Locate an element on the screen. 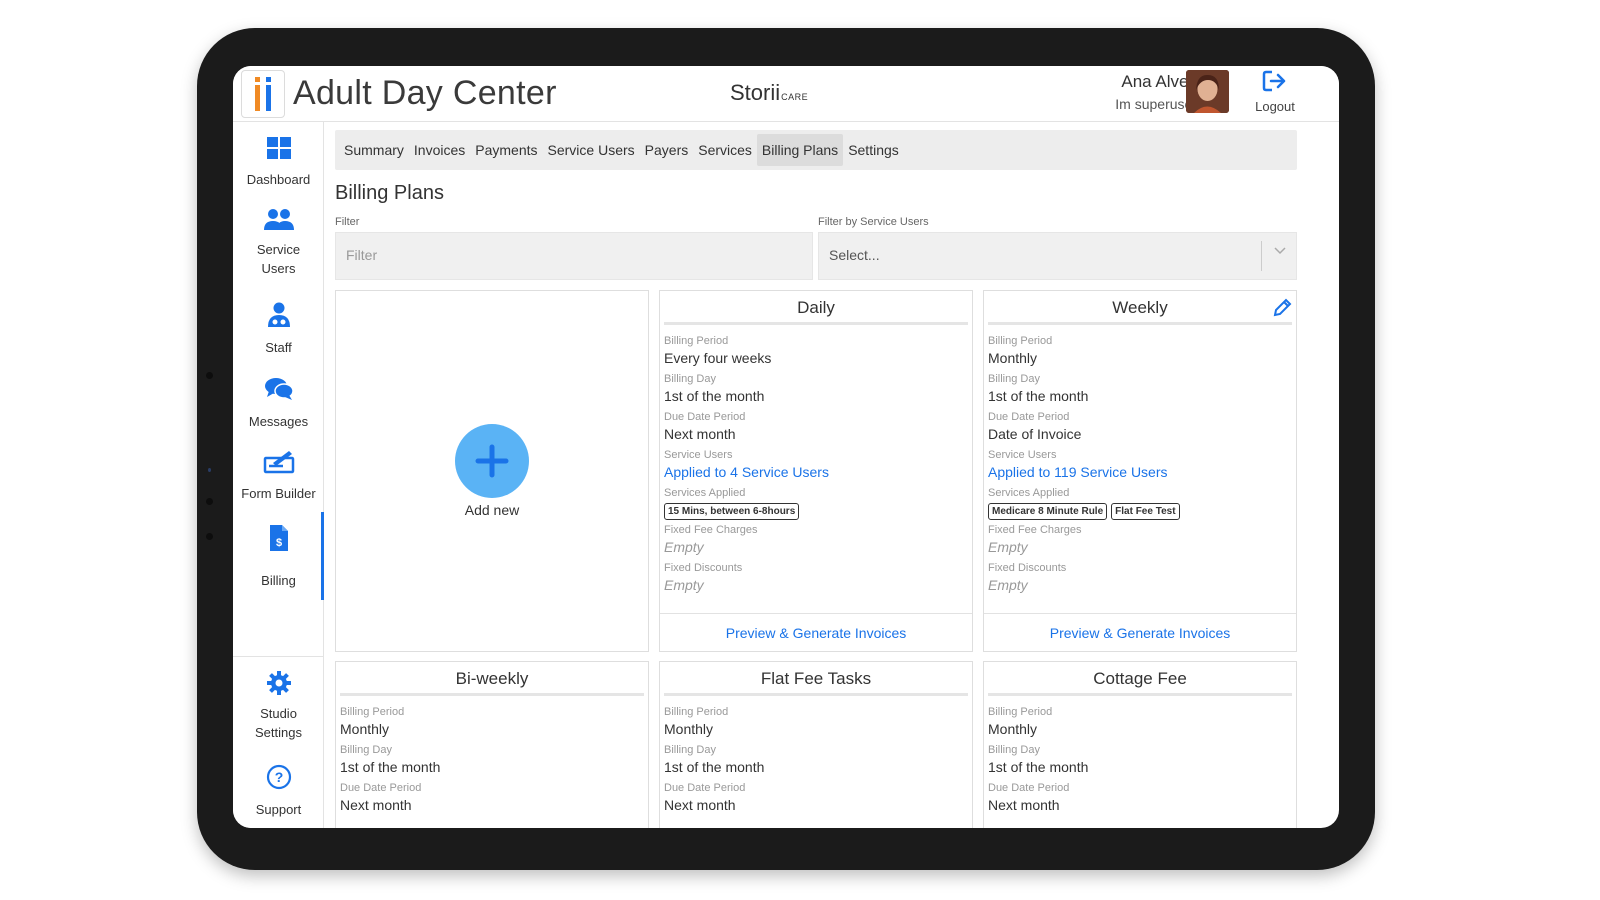  service-chip: Flat Fee Test is located at coordinates (1145, 511).